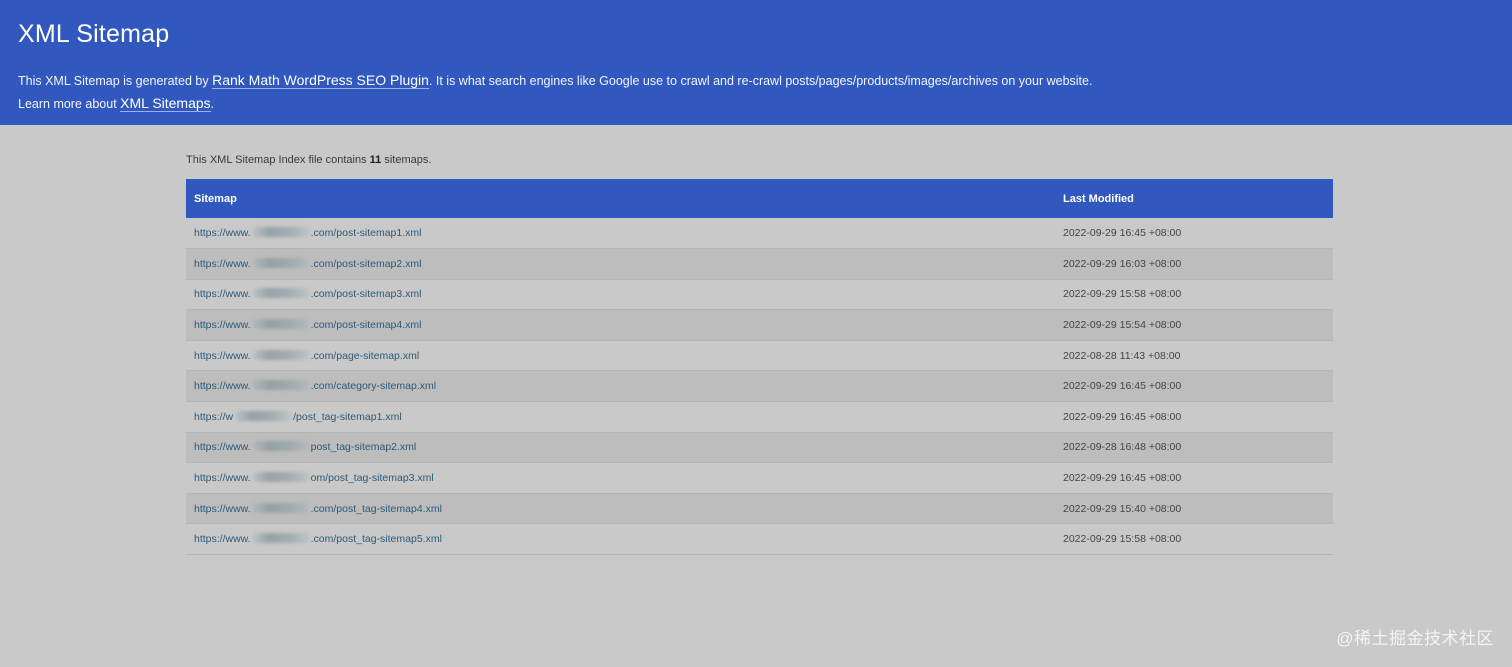  Describe the element at coordinates (759, 198) in the screenshot. I see `table-header-row: Sitemap Last Modified` at that location.